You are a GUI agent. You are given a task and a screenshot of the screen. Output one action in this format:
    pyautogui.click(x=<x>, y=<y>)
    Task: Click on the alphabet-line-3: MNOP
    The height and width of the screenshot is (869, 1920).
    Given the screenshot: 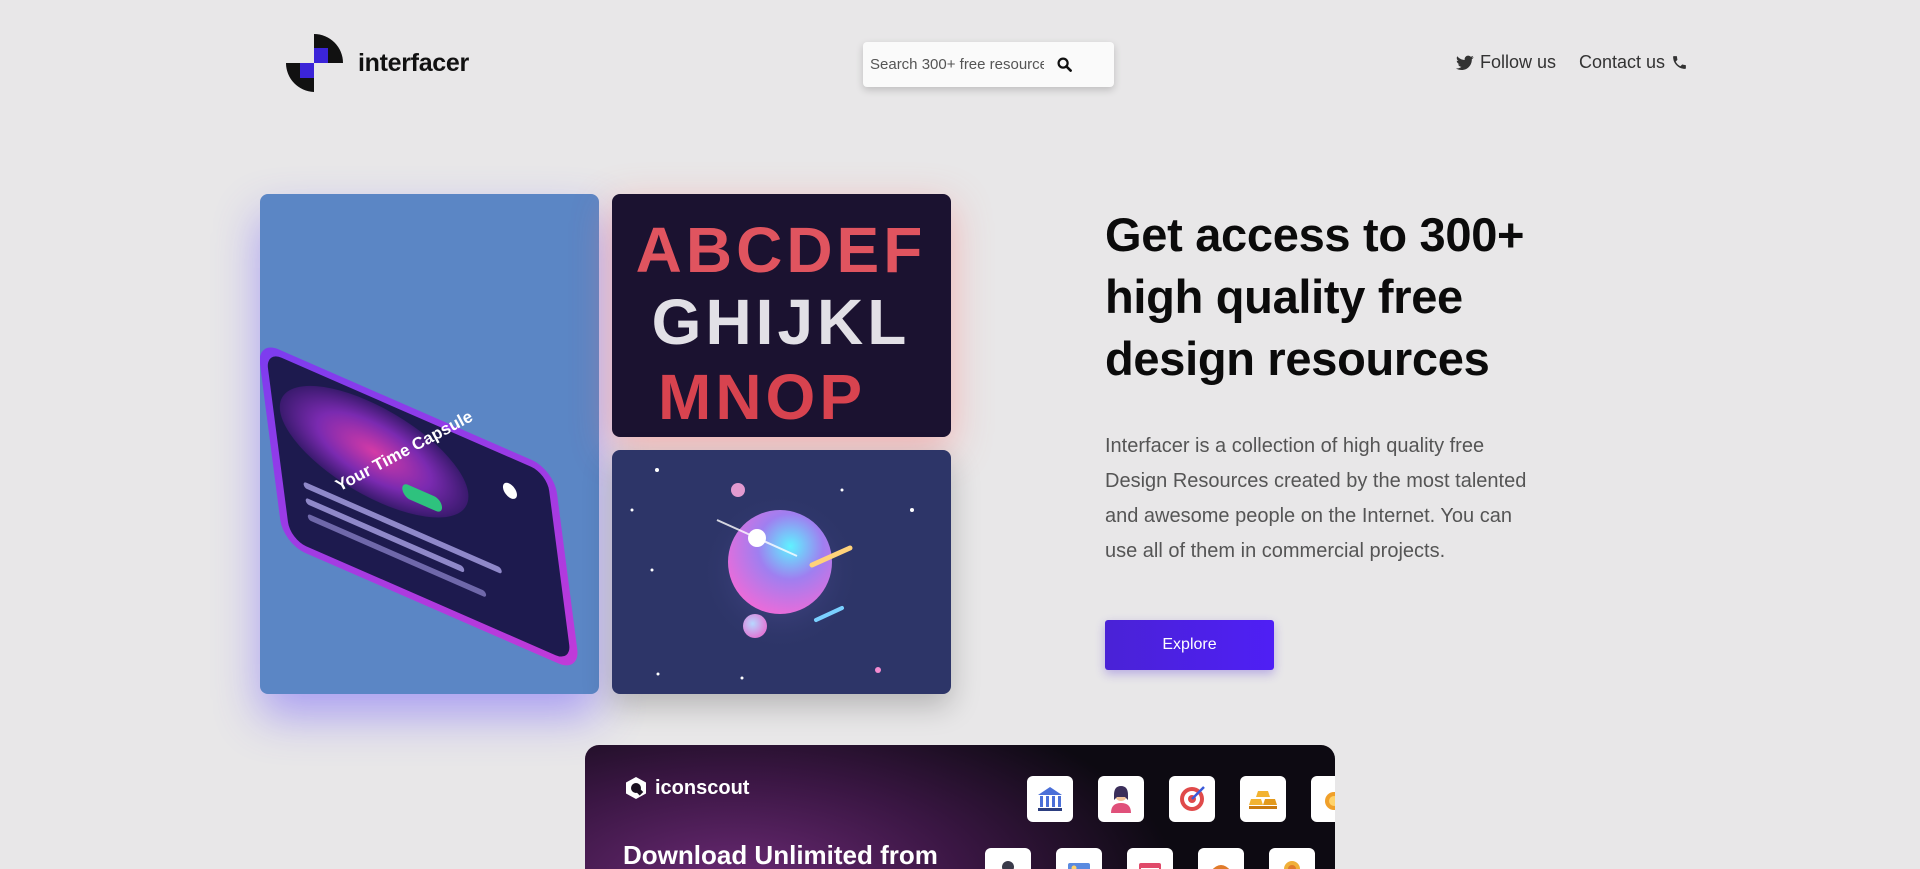 What is the action you would take?
    pyautogui.click(x=762, y=397)
    